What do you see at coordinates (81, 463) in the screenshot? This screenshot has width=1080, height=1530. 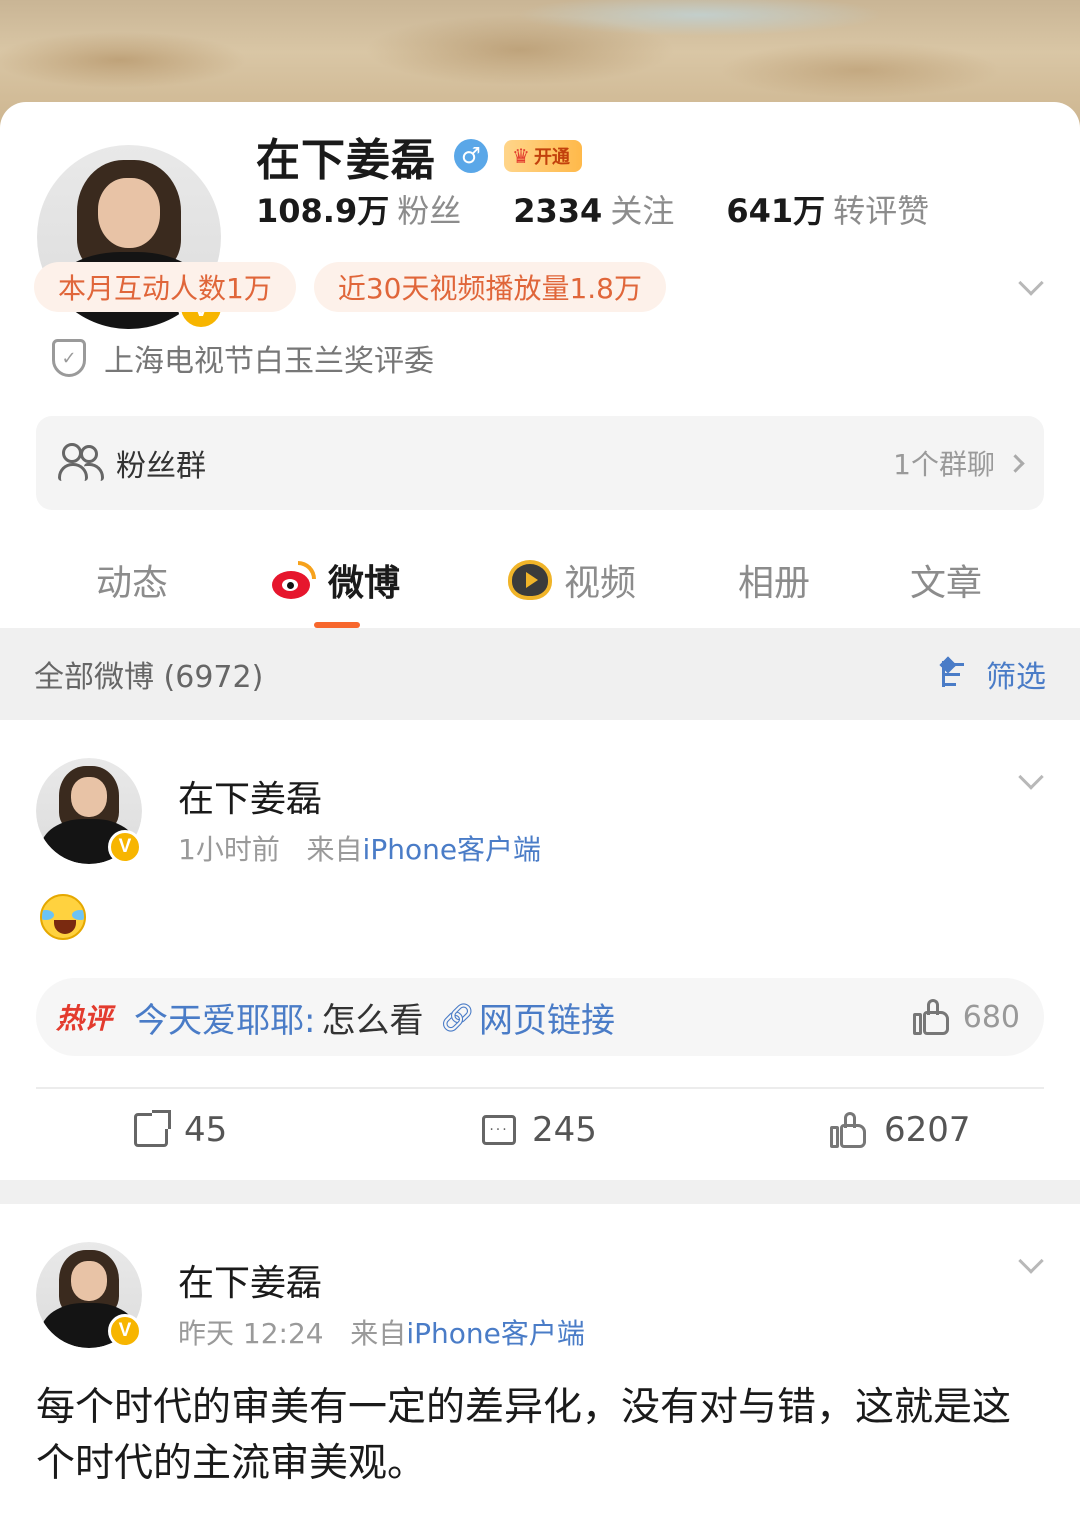 I see `people-icon` at bounding box center [81, 463].